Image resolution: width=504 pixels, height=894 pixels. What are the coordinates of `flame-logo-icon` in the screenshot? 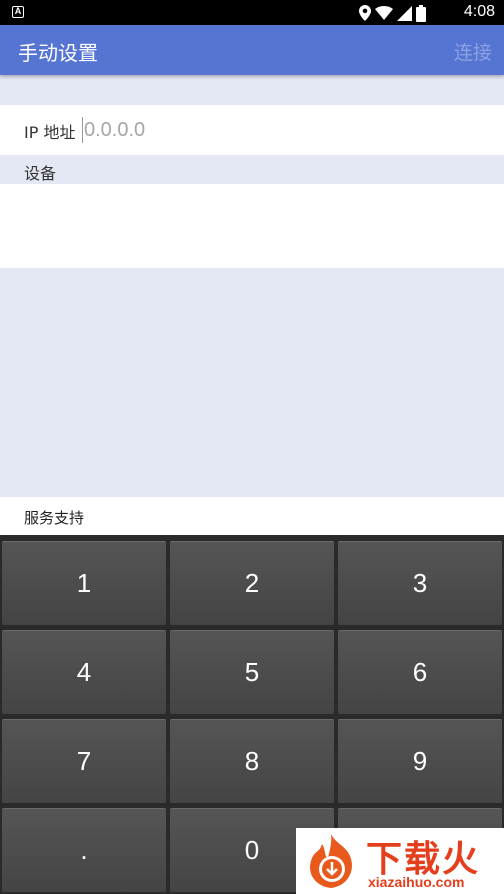 It's located at (331, 861).